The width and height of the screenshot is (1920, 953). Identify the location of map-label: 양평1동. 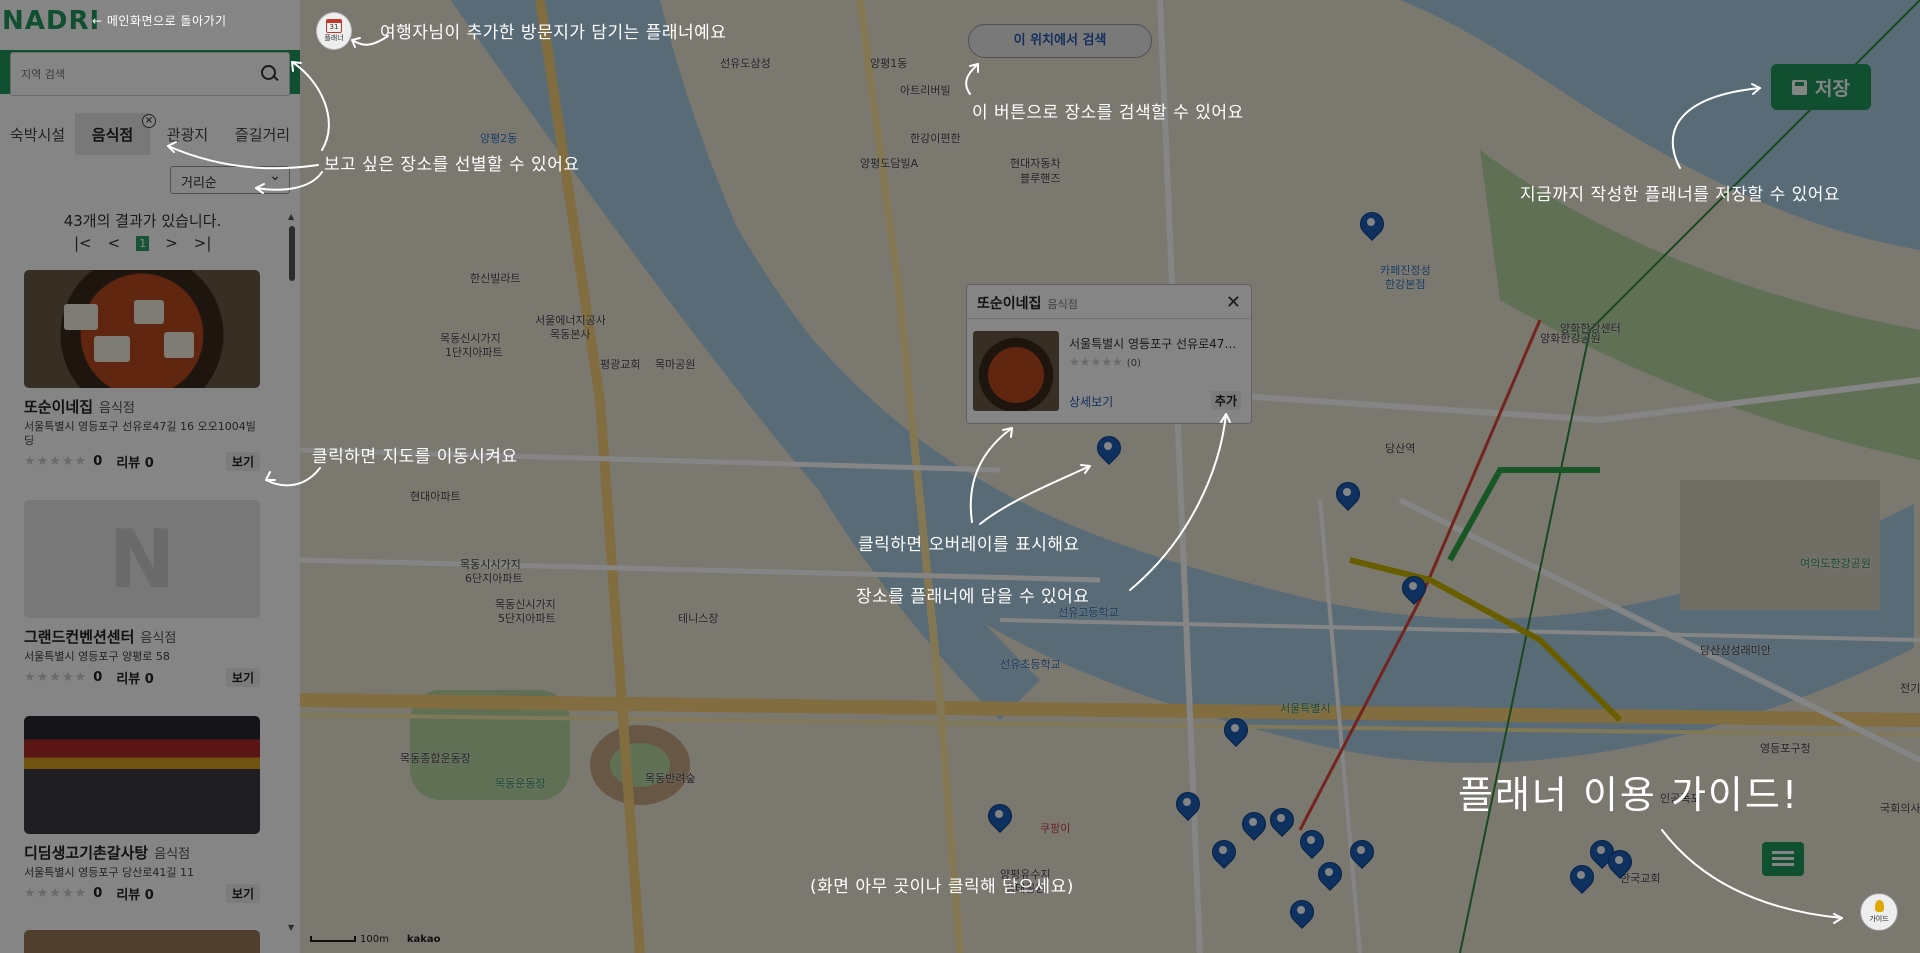
(889, 63).